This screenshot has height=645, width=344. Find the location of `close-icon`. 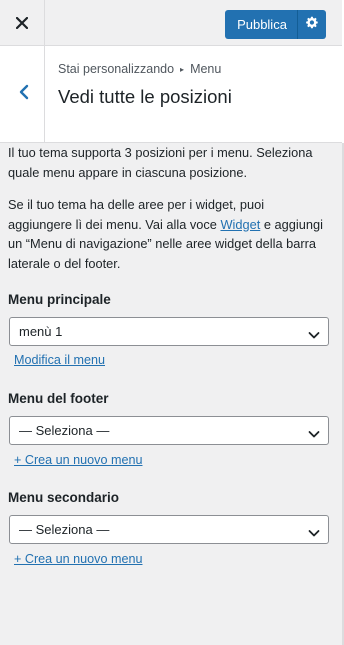

close-icon is located at coordinates (22, 23).